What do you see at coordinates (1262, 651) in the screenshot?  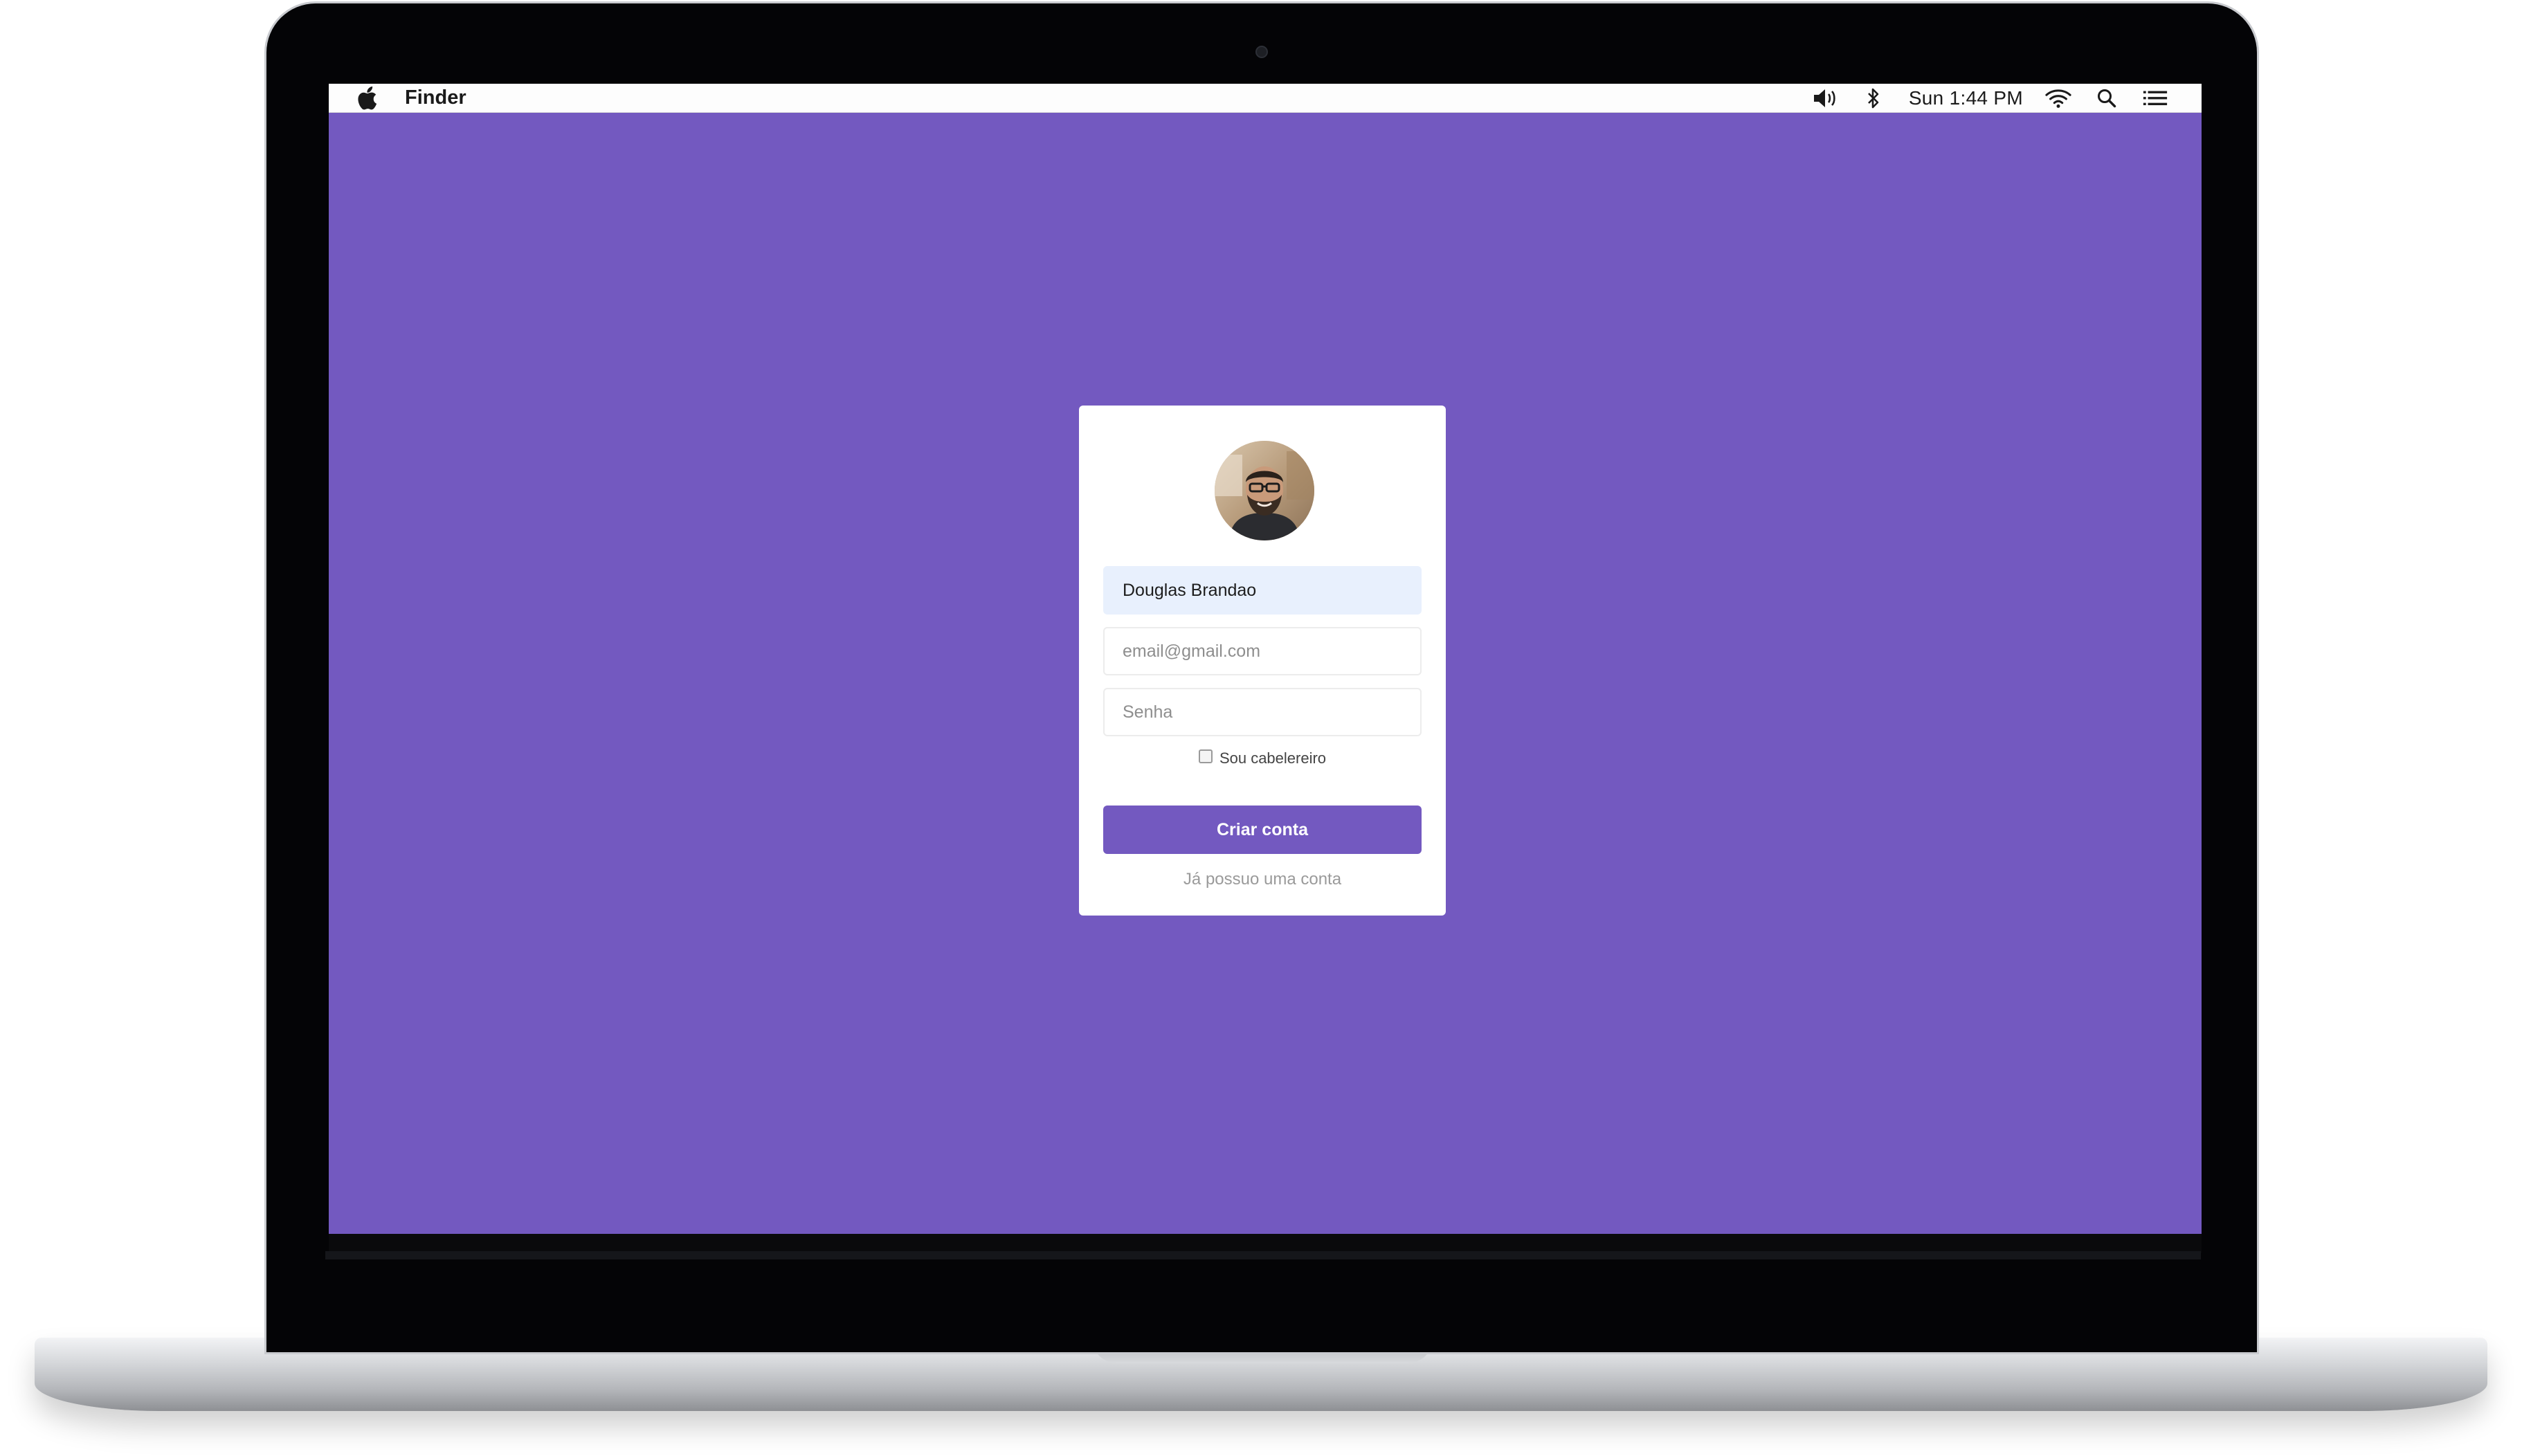 I see `email-input` at bounding box center [1262, 651].